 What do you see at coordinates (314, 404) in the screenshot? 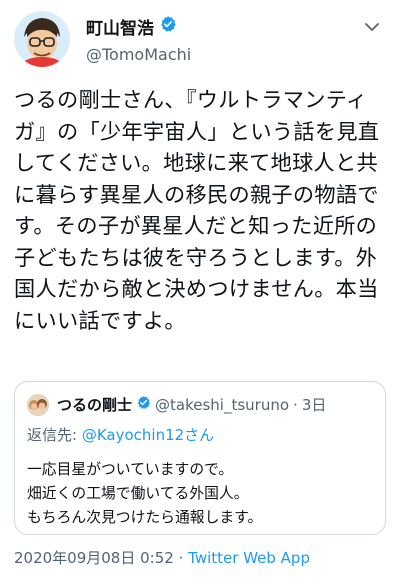
I see `quoted-time: 3日` at bounding box center [314, 404].